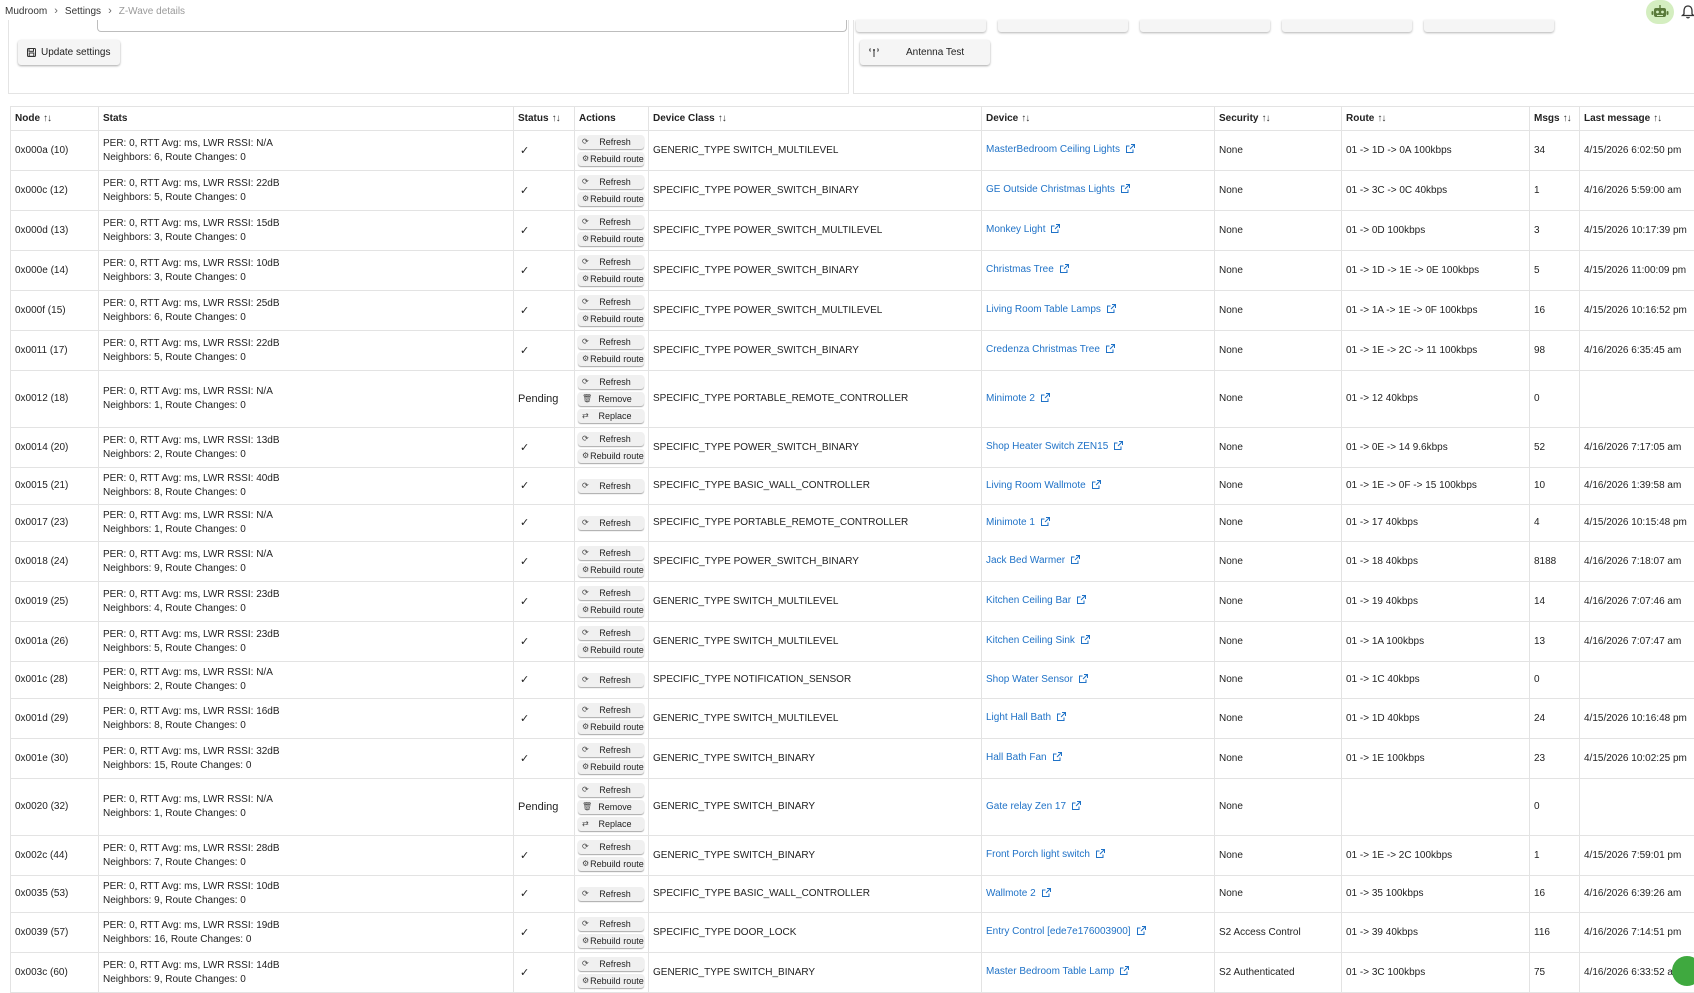 This screenshot has height=993, width=1694. Describe the element at coordinates (83, 11) in the screenshot. I see `breadcrumb-settings: Settings` at that location.